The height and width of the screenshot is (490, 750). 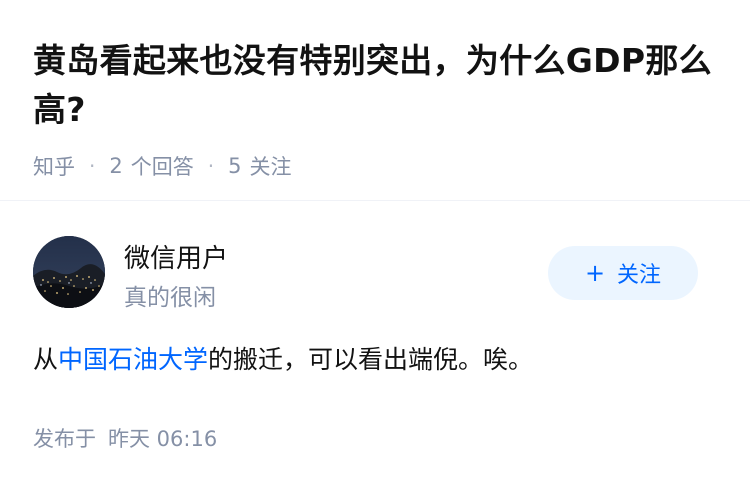 I want to click on answer-text-before: 从, so click(x=46, y=359).